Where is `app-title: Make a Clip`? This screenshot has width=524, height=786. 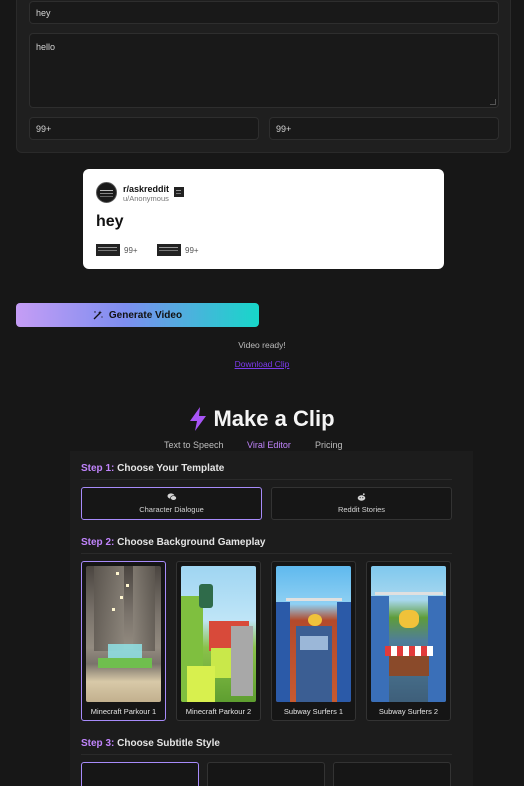
app-title: Make a Clip is located at coordinates (274, 418).